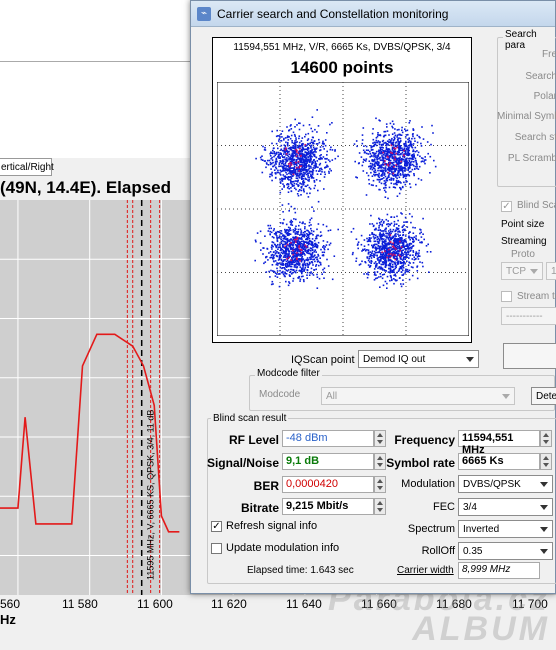 The width and height of the screenshot is (556, 650). Describe the element at coordinates (546, 438) in the screenshot. I see `frequency-spinner` at that location.